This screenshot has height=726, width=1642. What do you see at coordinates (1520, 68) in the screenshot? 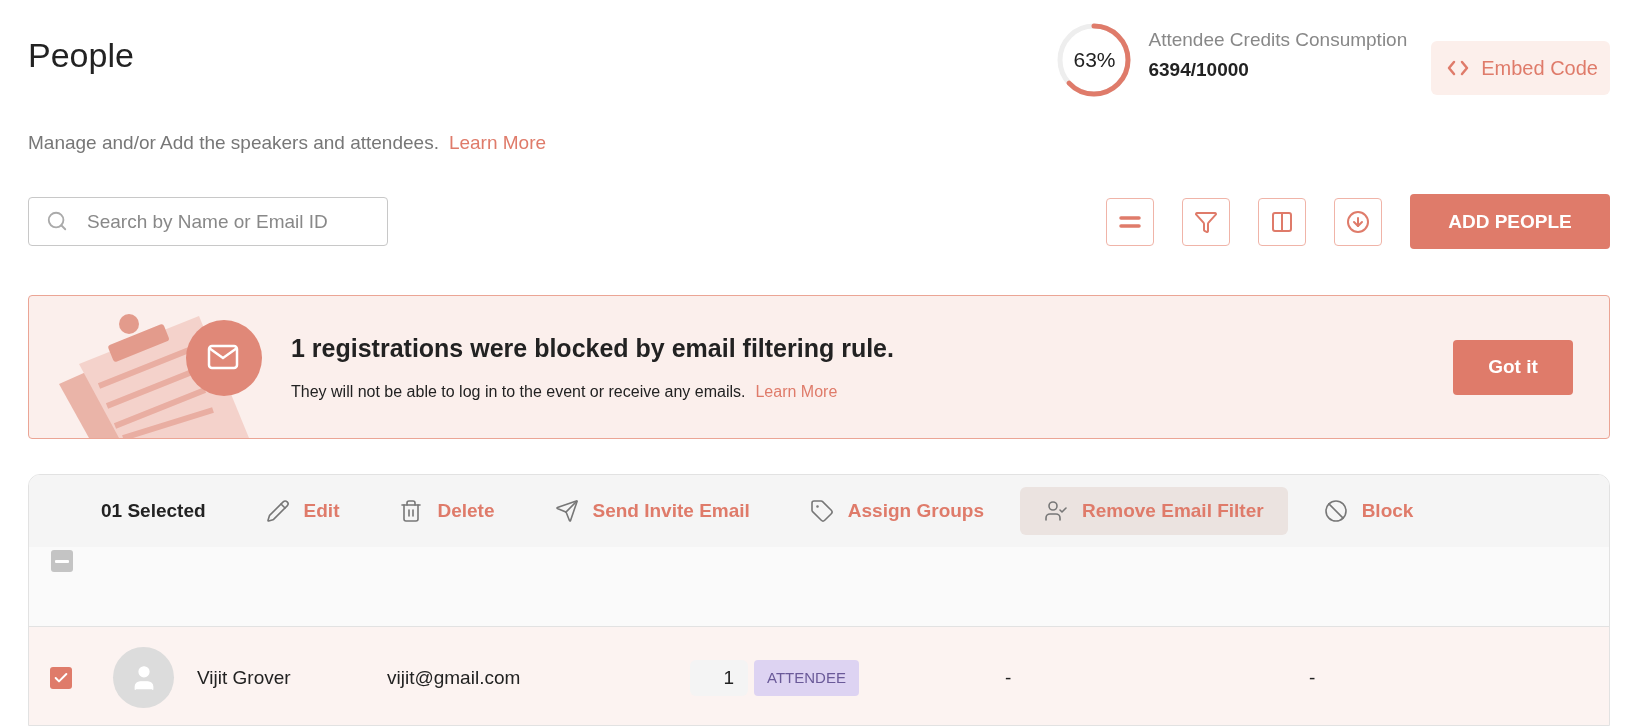
I see `embed-code-button: Embed Code` at bounding box center [1520, 68].